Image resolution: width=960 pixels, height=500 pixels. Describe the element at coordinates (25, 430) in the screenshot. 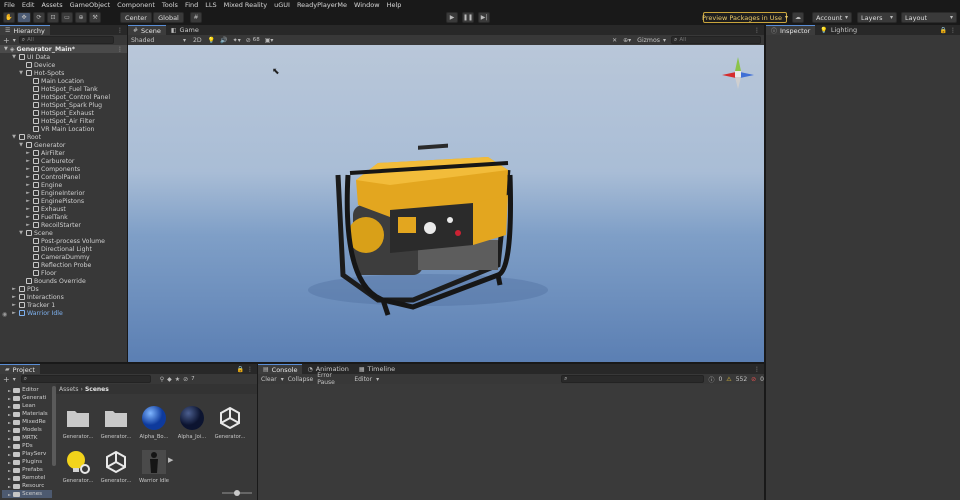

I see `project-folder-item: ► Models` at that location.